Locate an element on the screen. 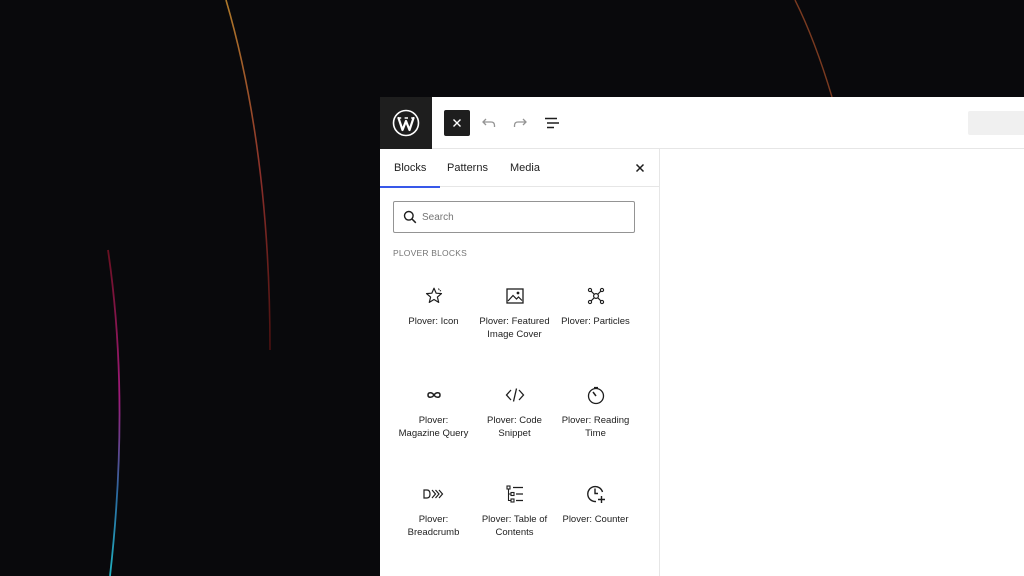 The image size is (1024, 576). redo-icon is located at coordinates (520, 122).